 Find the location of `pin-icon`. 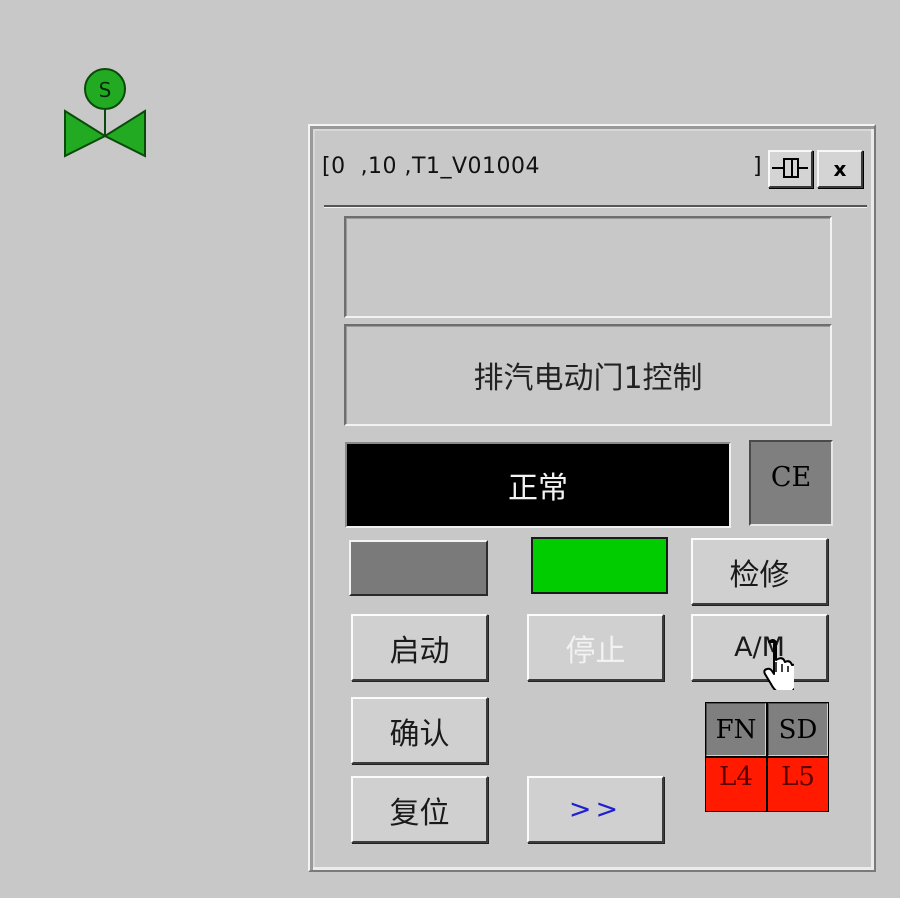

pin-icon is located at coordinates (790, 168).